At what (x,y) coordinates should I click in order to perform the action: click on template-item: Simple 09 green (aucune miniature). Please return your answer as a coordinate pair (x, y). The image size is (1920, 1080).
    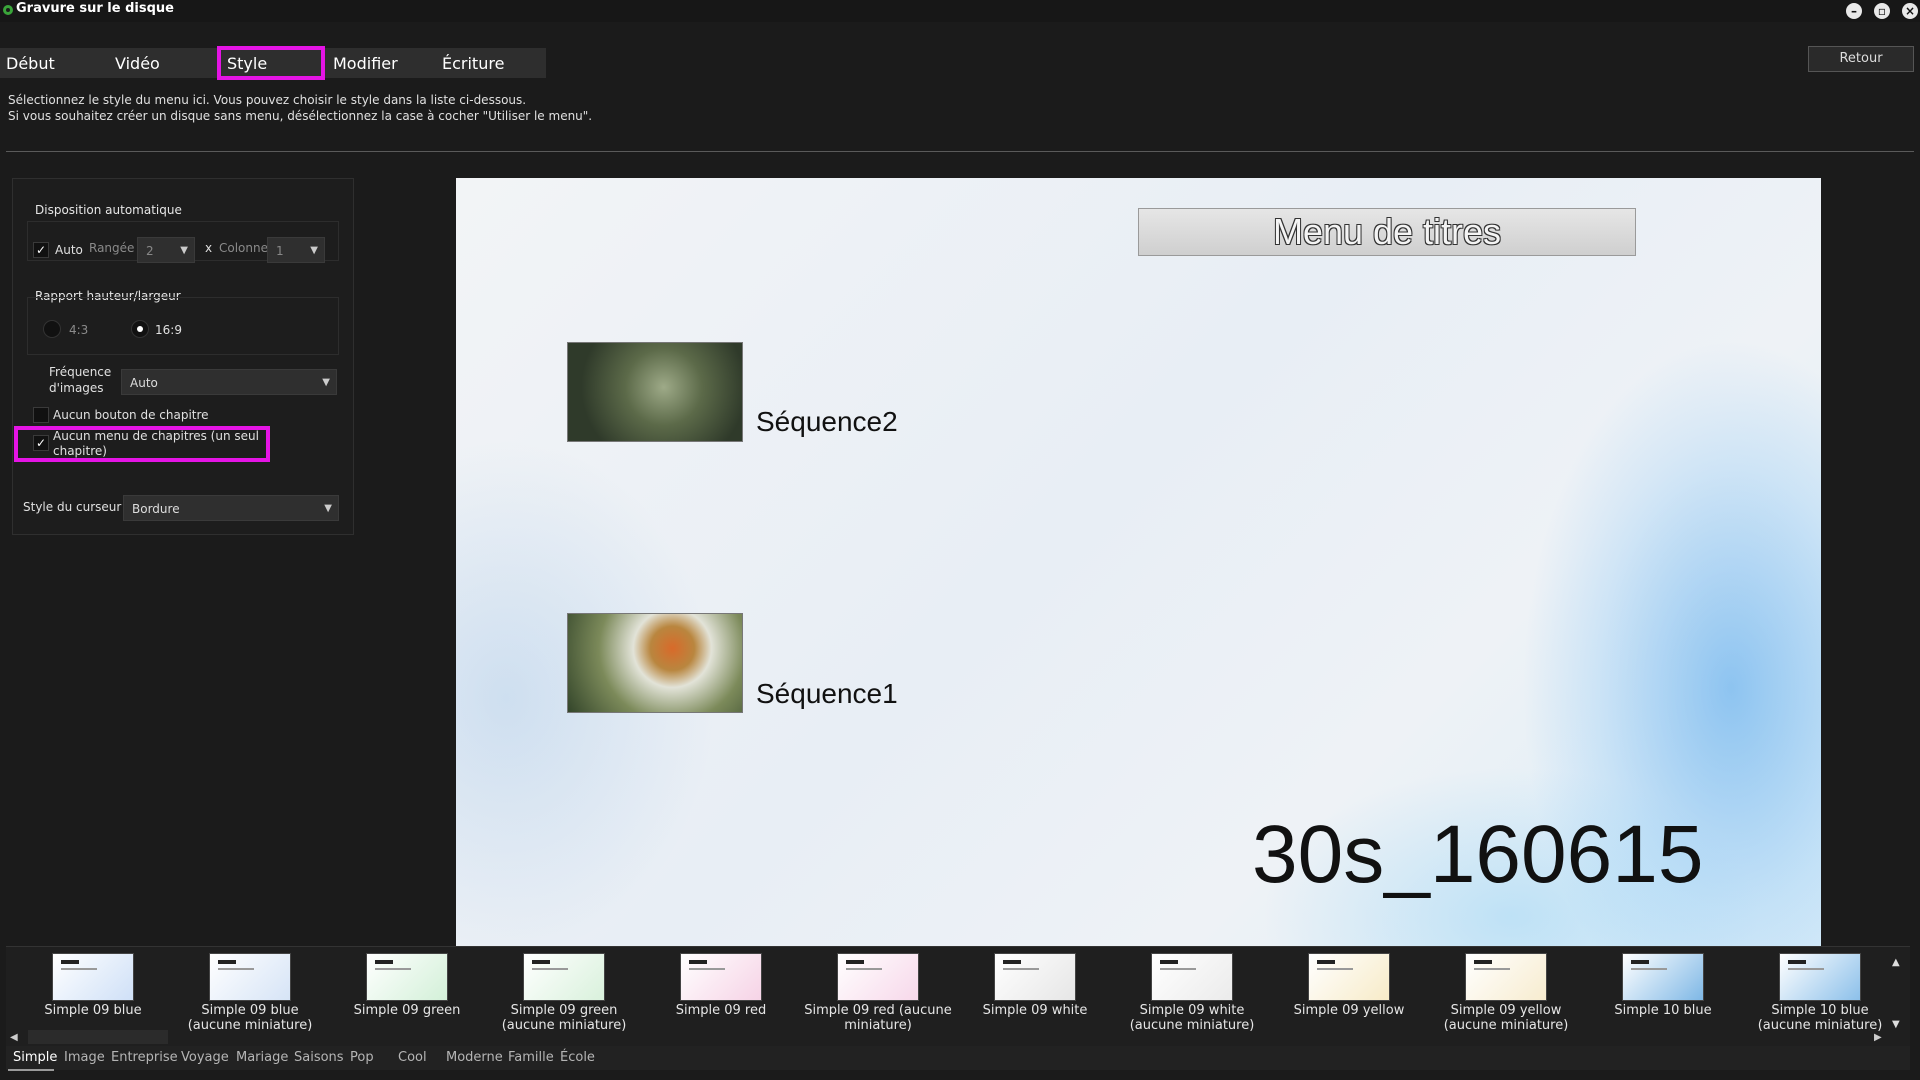
    Looking at the image, I should click on (564, 993).